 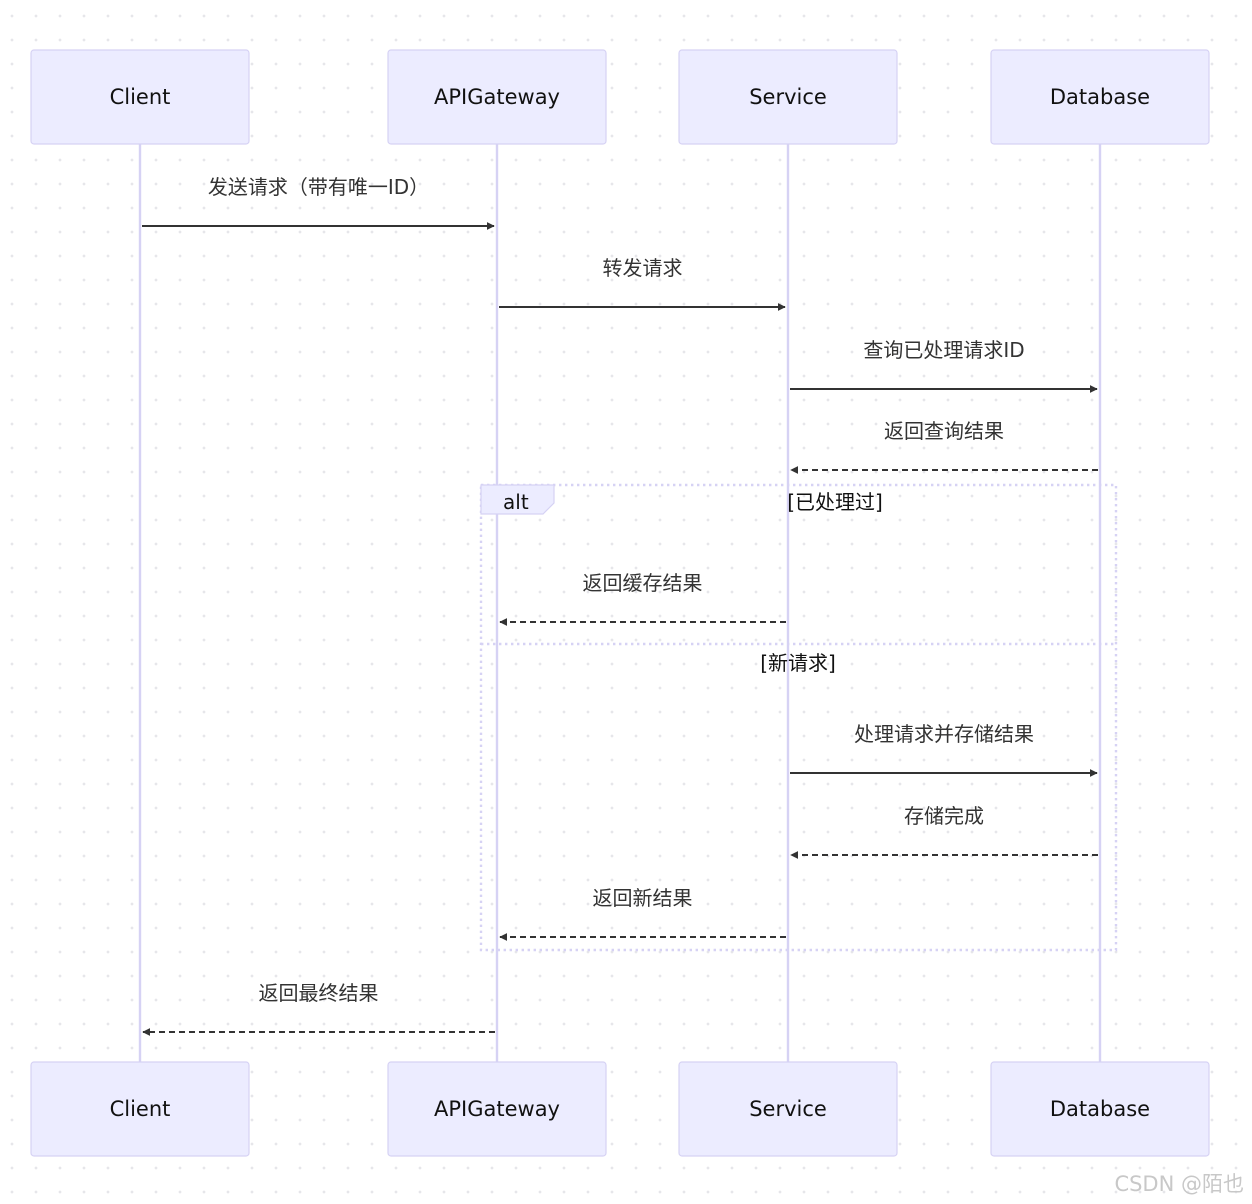 I want to click on message-2: 转发请求, so click(x=642, y=283).